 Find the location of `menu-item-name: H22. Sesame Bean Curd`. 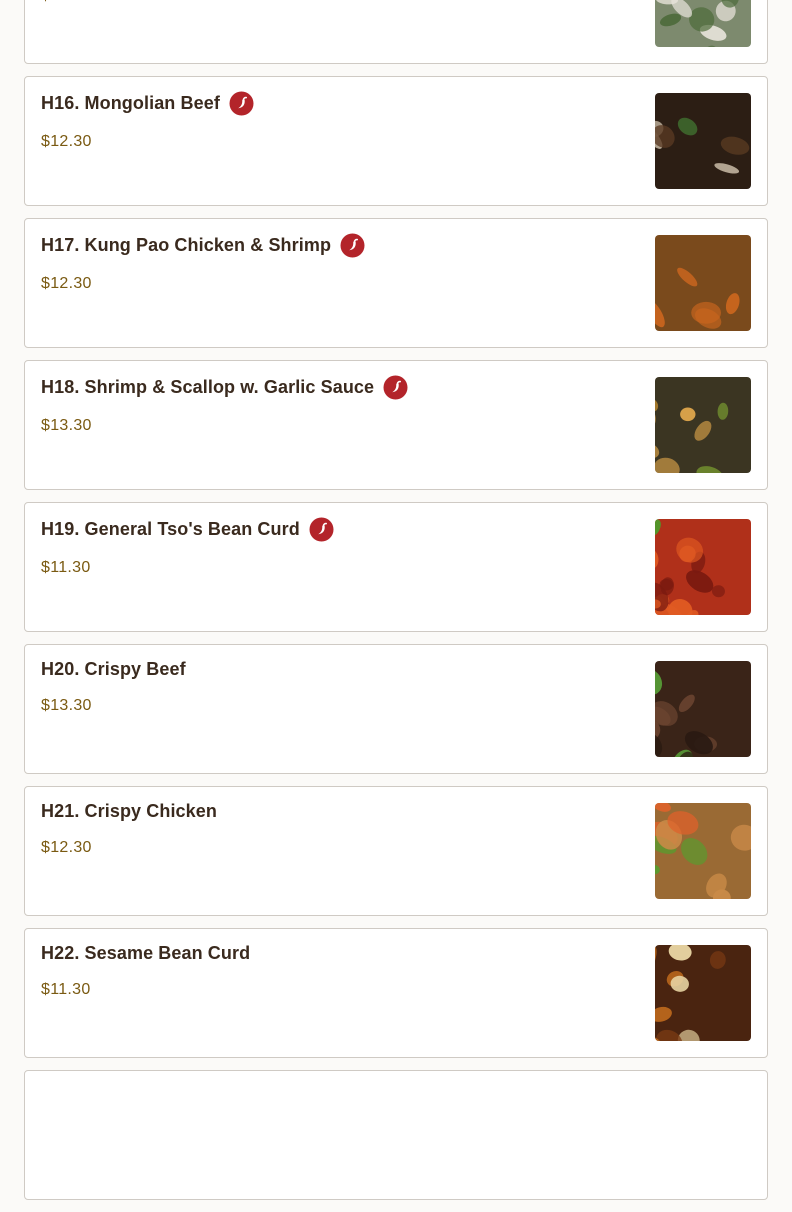

menu-item-name: H22. Sesame Bean Curd is located at coordinates (146, 953).